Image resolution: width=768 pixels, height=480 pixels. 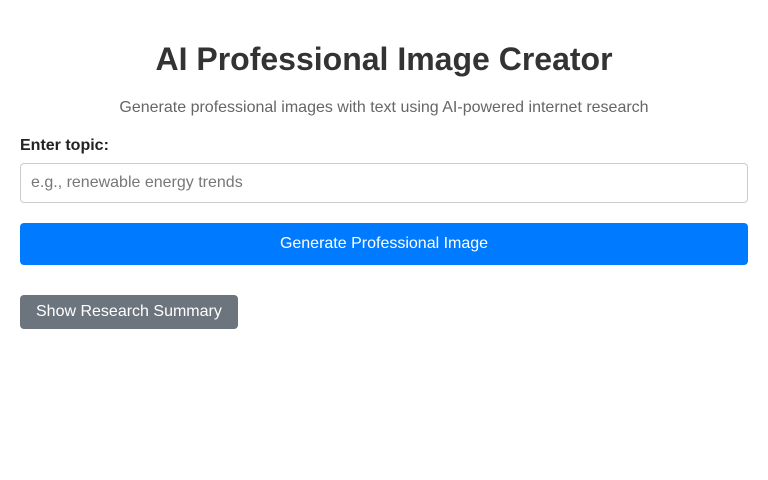 I want to click on page-title: AI Professional Image Creator, so click(x=384, y=59).